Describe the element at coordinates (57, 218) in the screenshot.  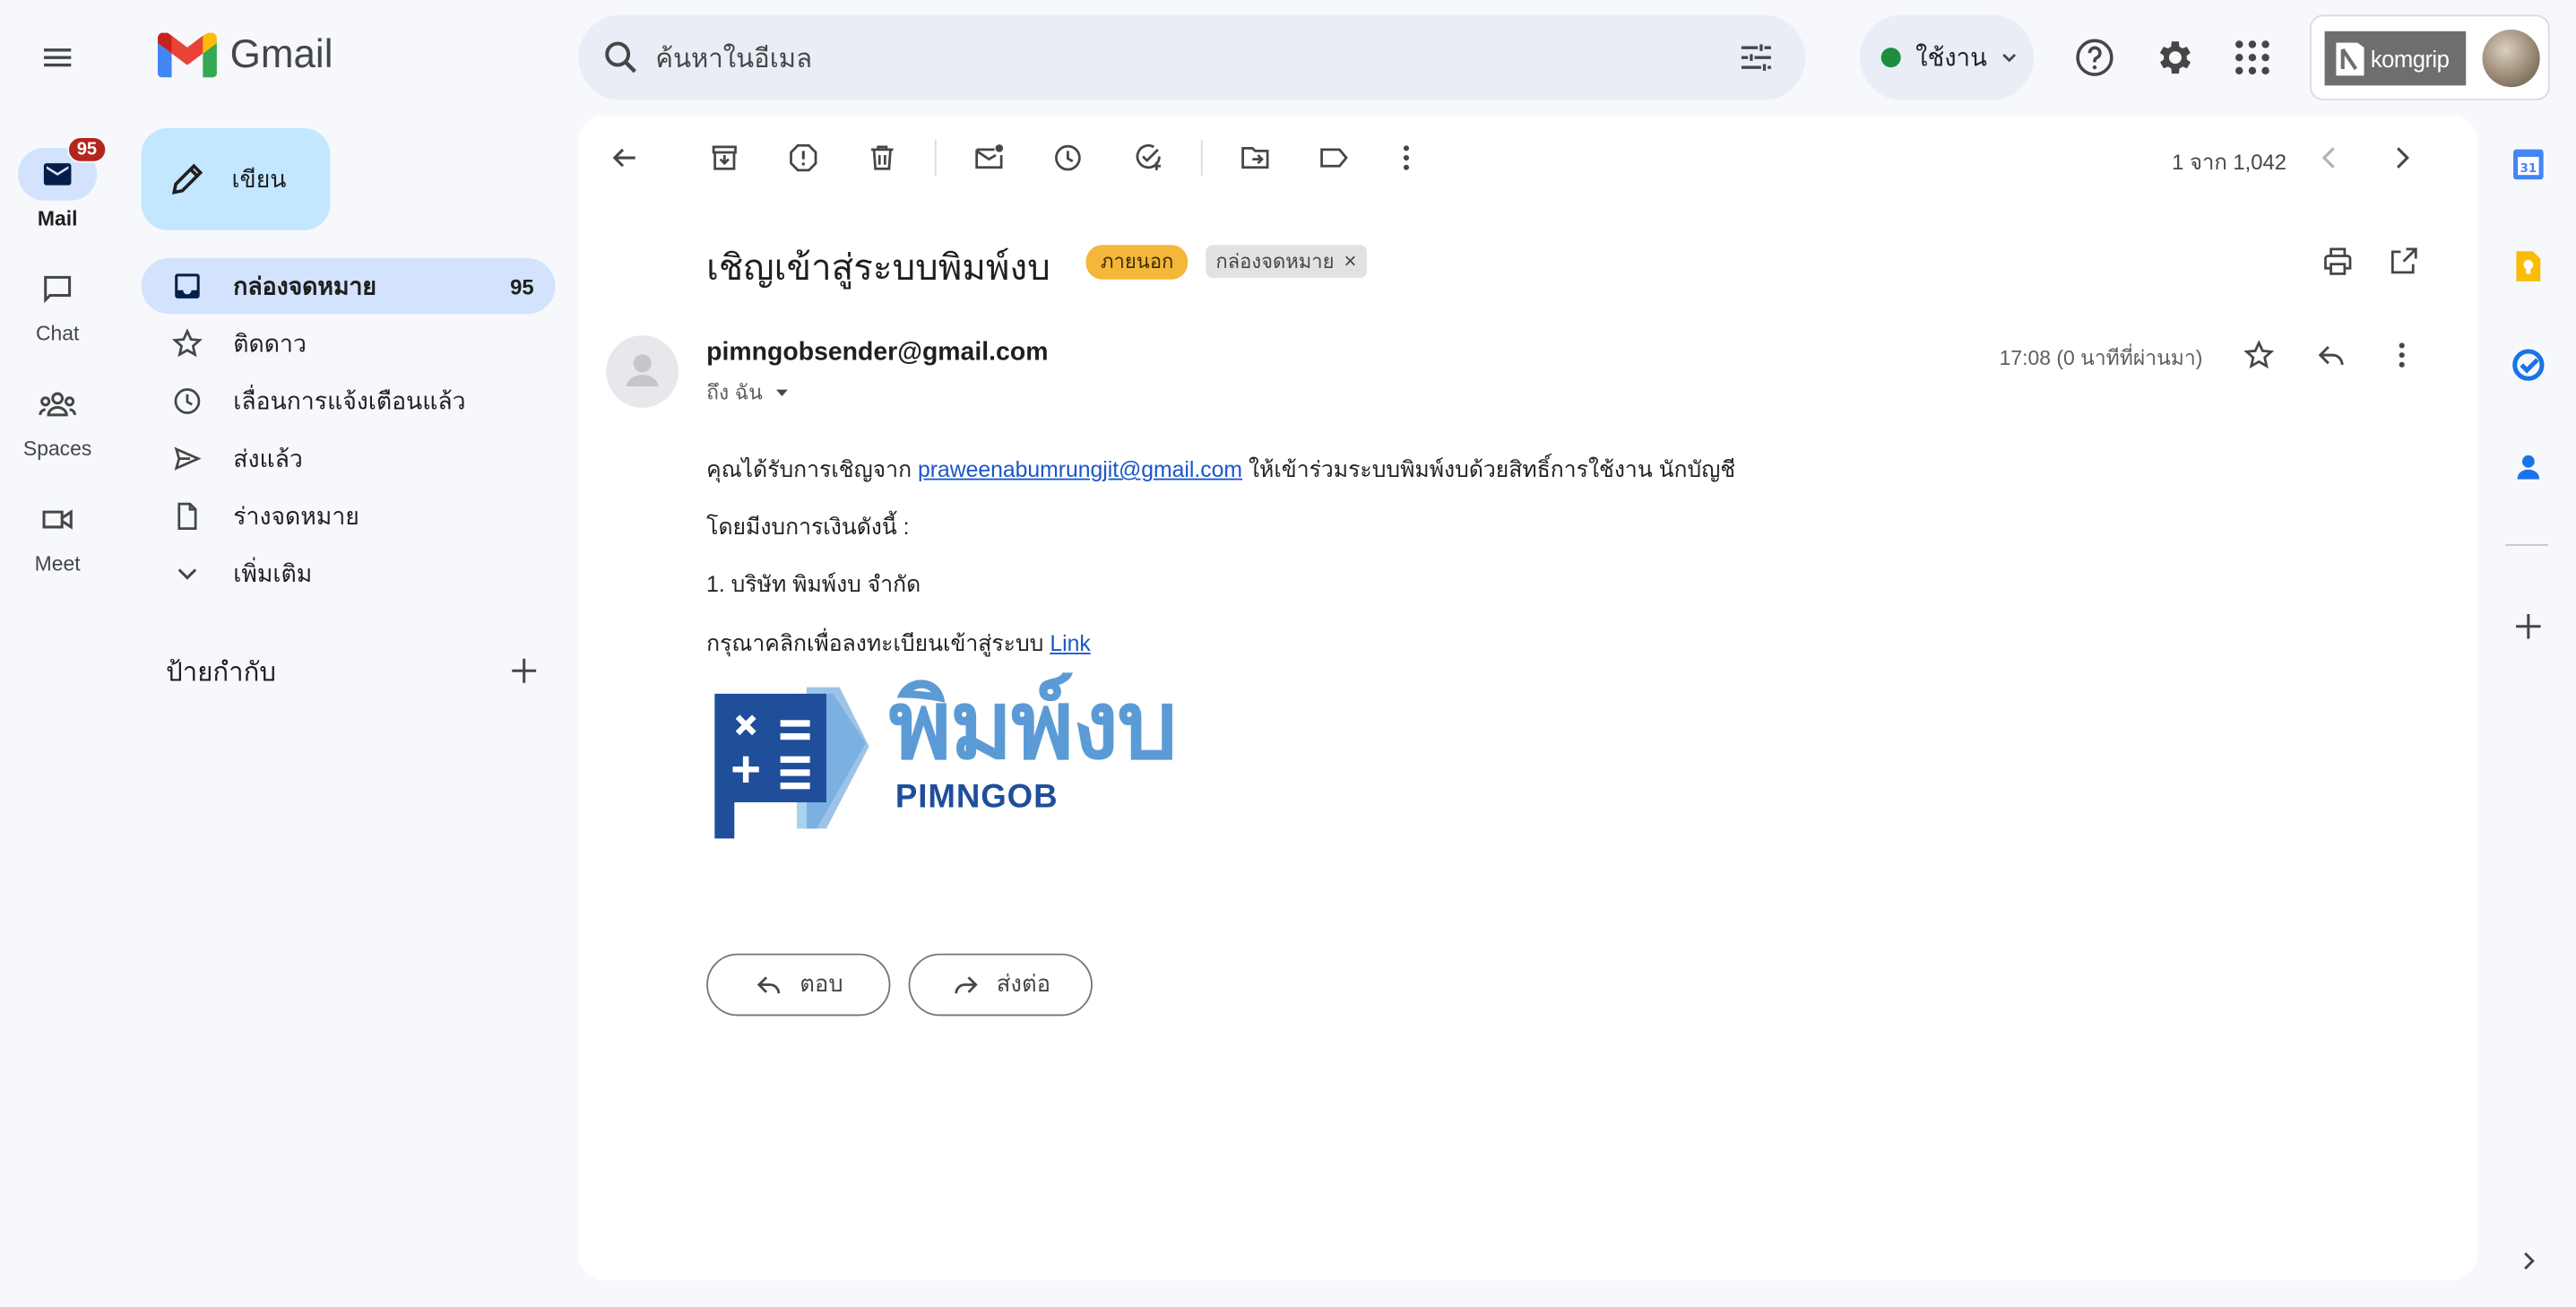
I see `rail-mail-label: Mail` at that location.